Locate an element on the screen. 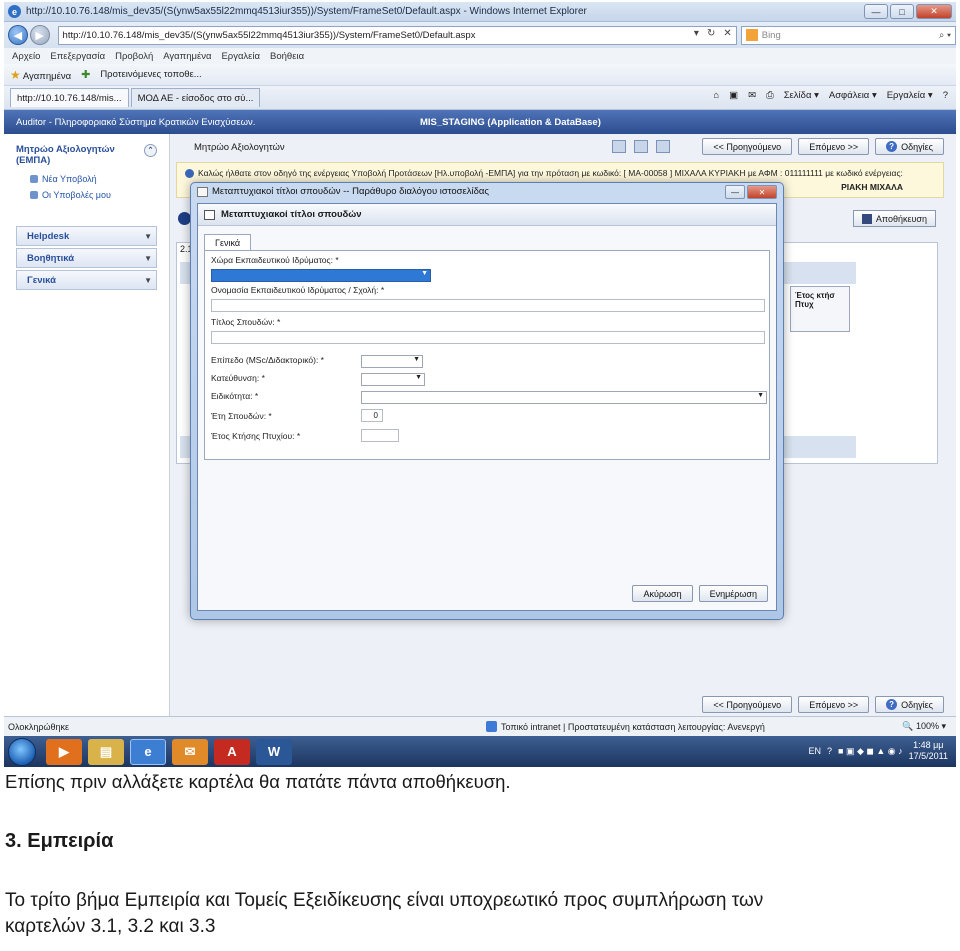 This screenshot has height=951, width=960. years-input: 0 is located at coordinates (372, 415).